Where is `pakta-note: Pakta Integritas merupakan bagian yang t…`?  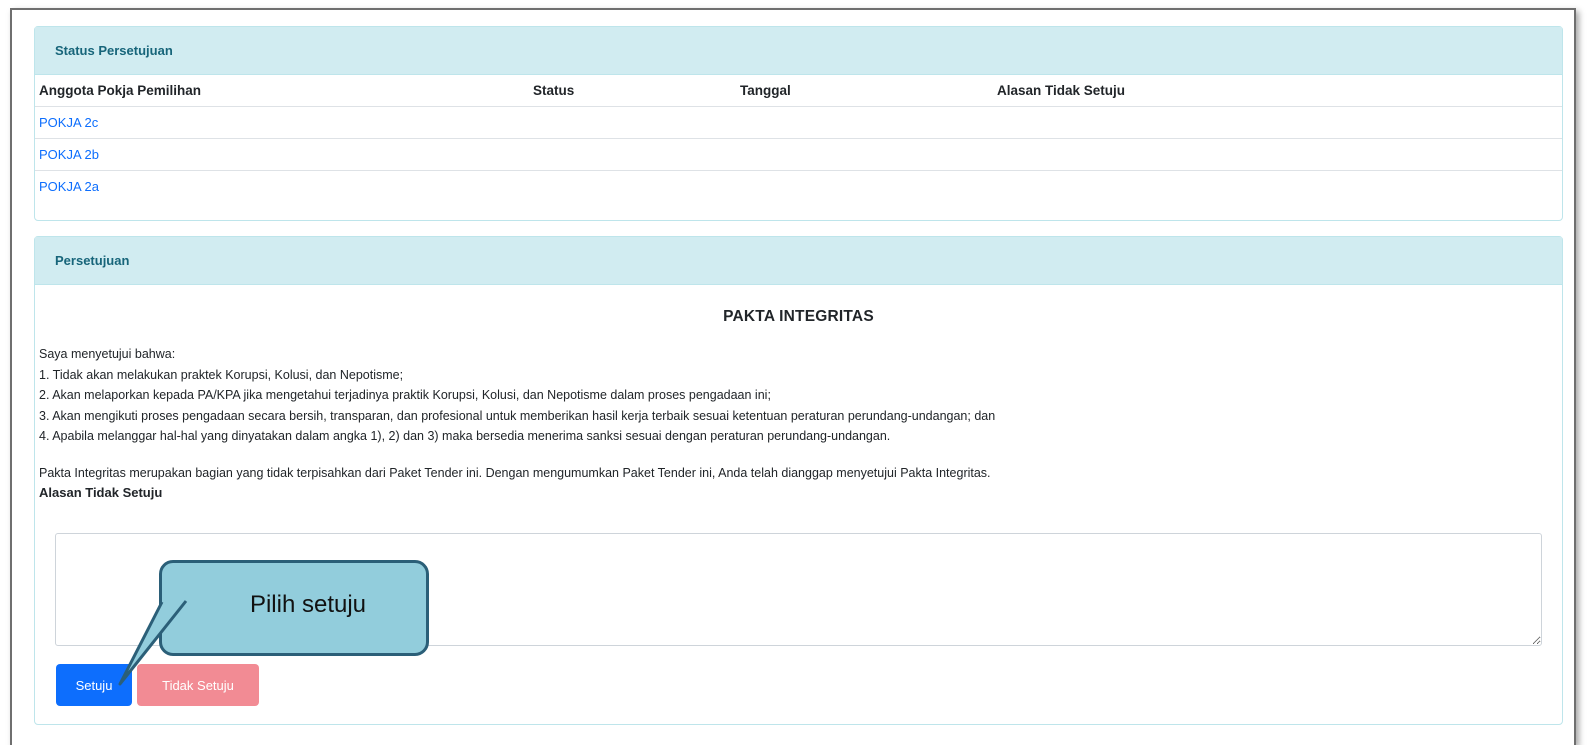 pakta-note: Pakta Integritas merupakan bagian yang t… is located at coordinates (515, 473).